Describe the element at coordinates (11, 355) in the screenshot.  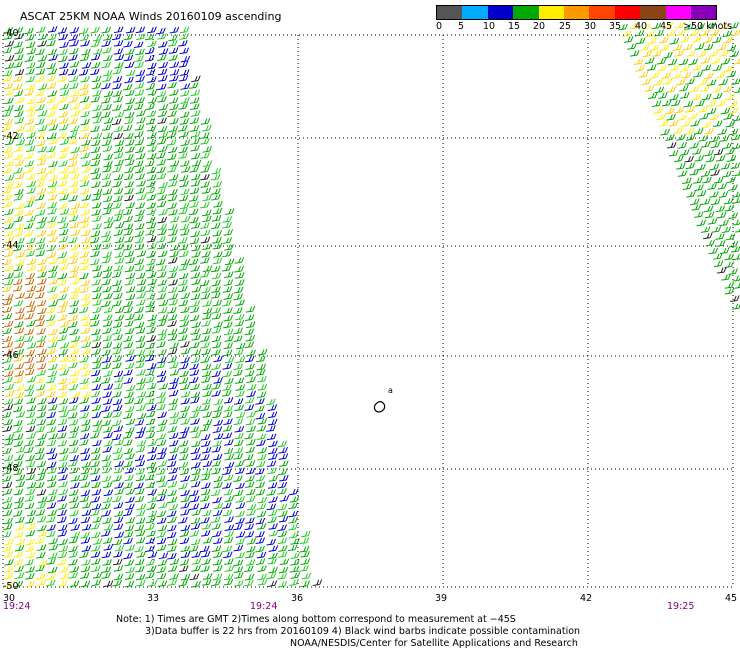
I see `lat-label-46: -46` at that location.